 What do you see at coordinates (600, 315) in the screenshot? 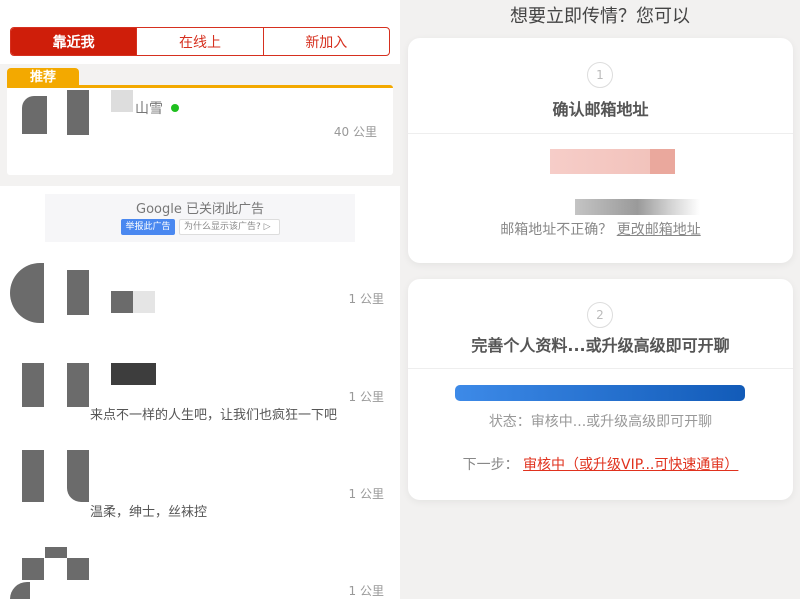
I see `step-number: 2` at bounding box center [600, 315].